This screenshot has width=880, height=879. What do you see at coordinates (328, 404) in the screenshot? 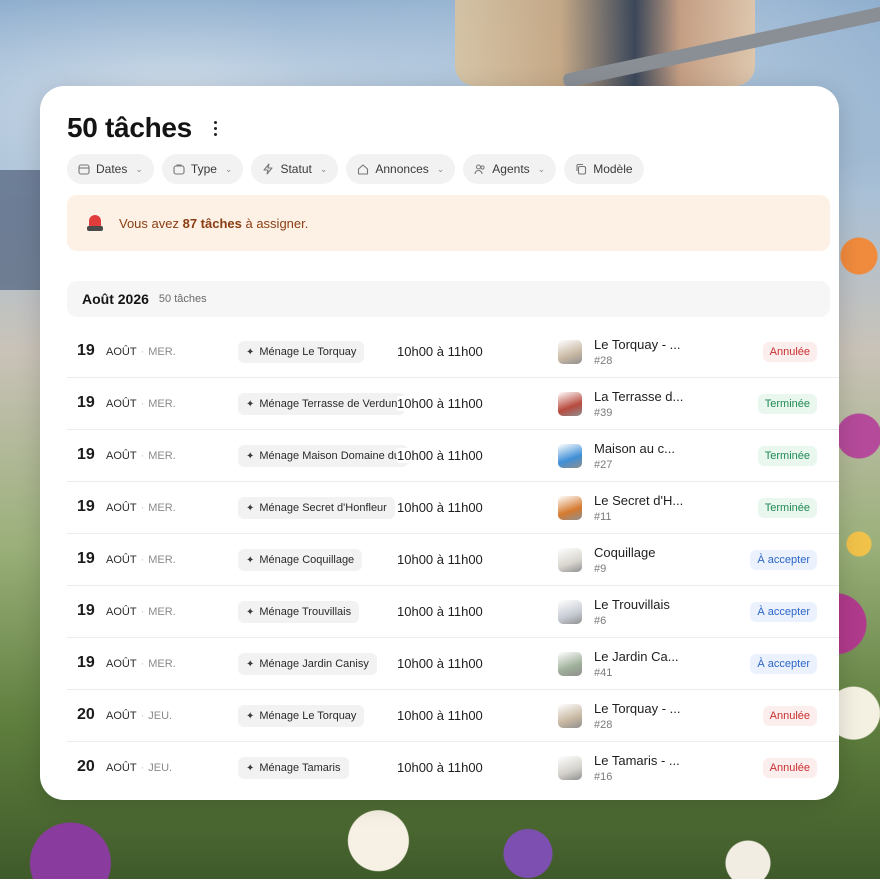
I see `task-name: Ménage Terrasse de Verdun` at bounding box center [328, 404].